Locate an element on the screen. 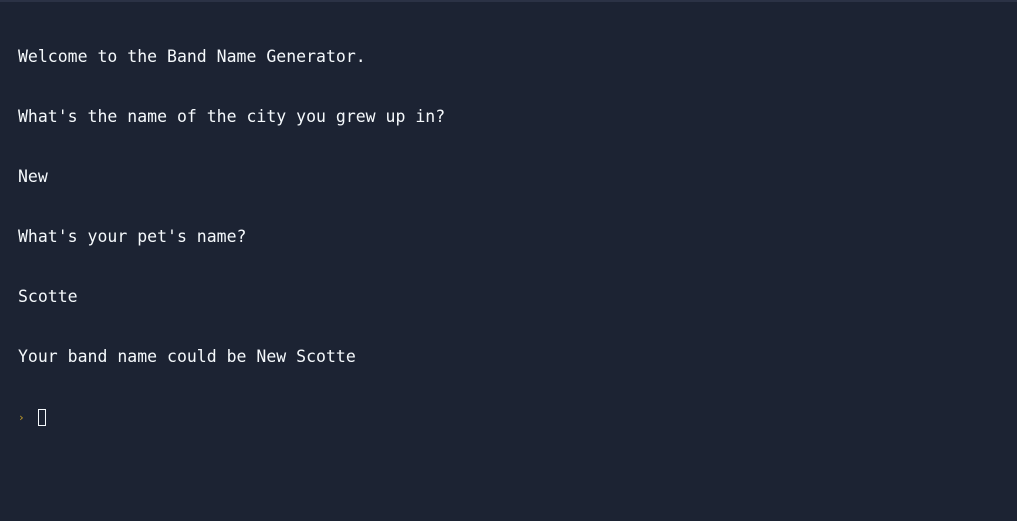 The width and height of the screenshot is (1017, 521). console-line-welcome: Welcome to the Band Name Generator. is located at coordinates (192, 56).